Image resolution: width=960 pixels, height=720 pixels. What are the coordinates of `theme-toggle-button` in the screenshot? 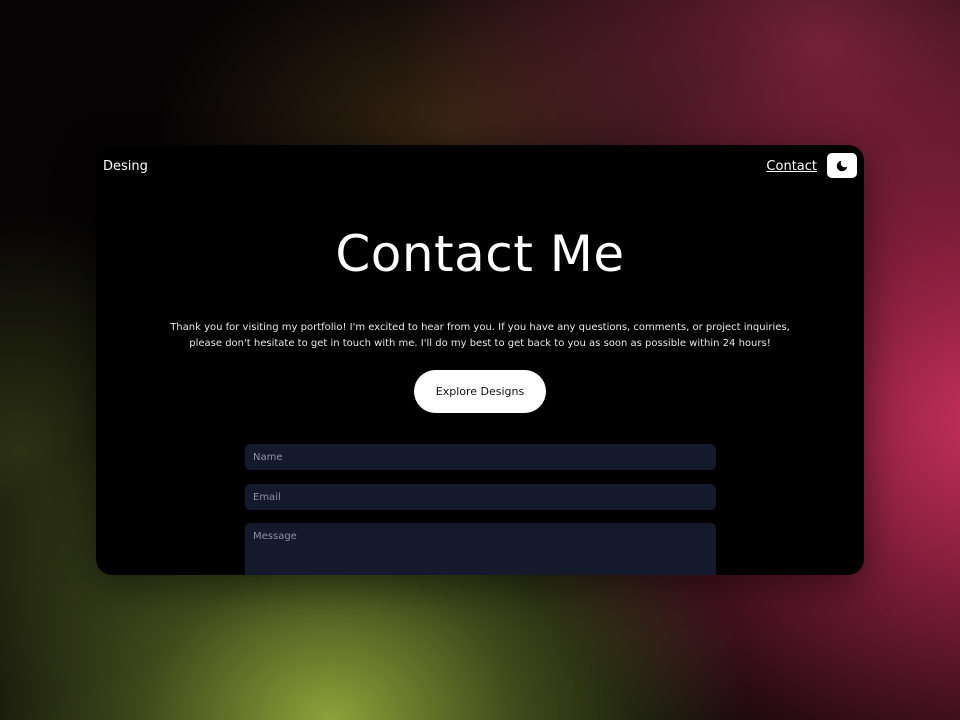 It's located at (842, 165).